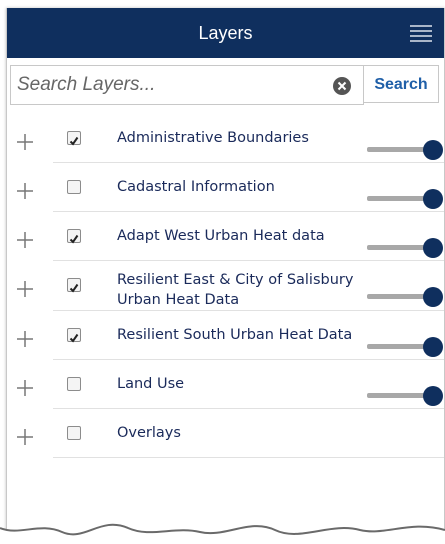 Image resolution: width=445 pixels, height=544 pixels. What do you see at coordinates (421, 33) in the screenshot?
I see `hamburger-menu-icon` at bounding box center [421, 33].